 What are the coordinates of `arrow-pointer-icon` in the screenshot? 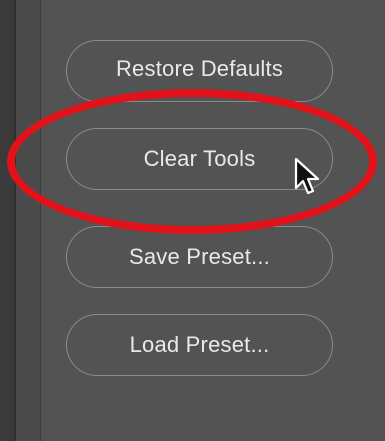 It's located at (307, 176).